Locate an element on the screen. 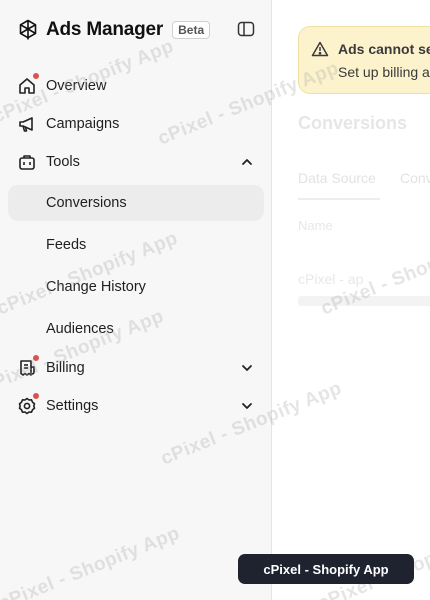  banner-text: Set up billing a is located at coordinates (384, 72).